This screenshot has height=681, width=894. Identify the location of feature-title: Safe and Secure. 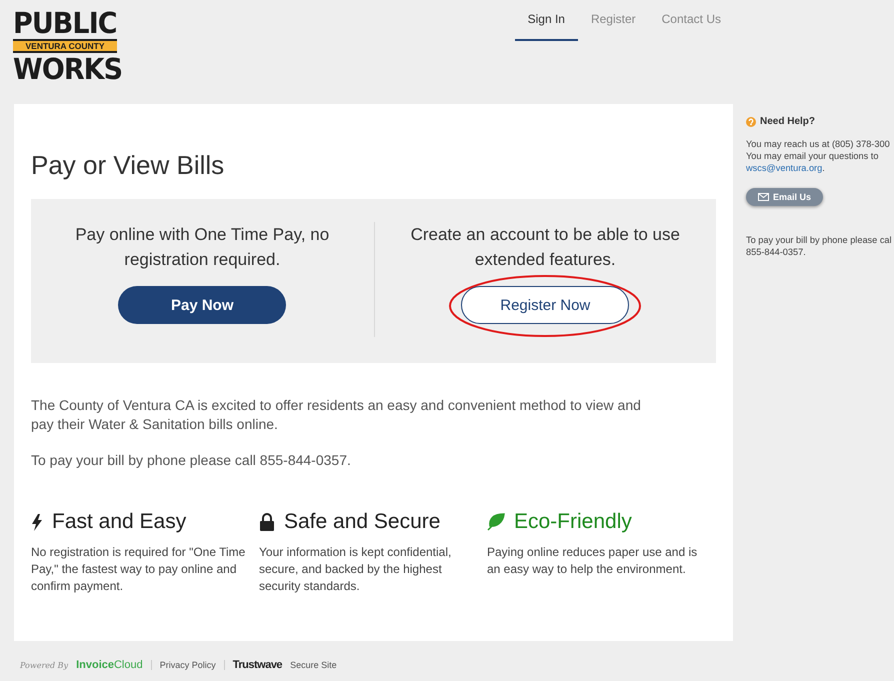
(362, 522).